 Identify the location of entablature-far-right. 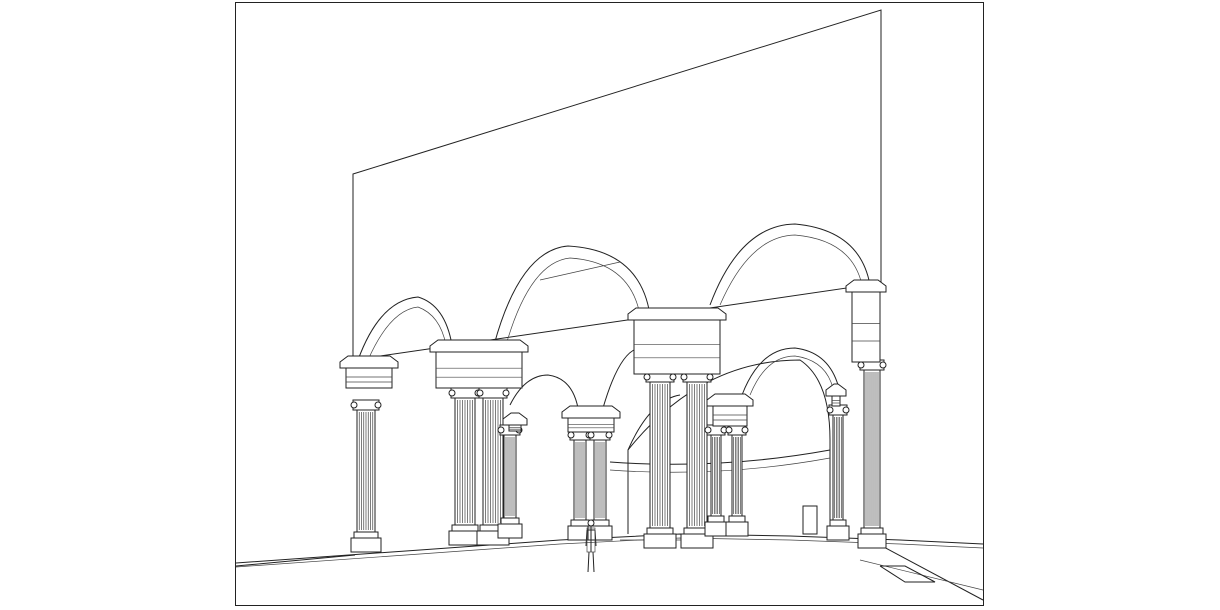
(866, 321).